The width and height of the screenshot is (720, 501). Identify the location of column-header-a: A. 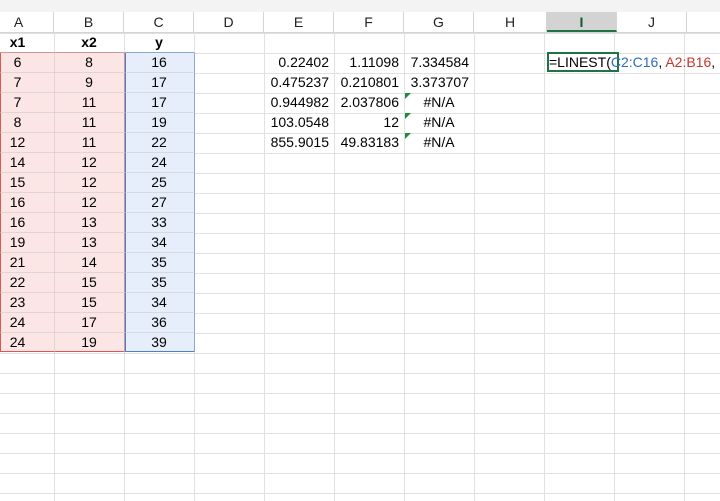
(27, 22).